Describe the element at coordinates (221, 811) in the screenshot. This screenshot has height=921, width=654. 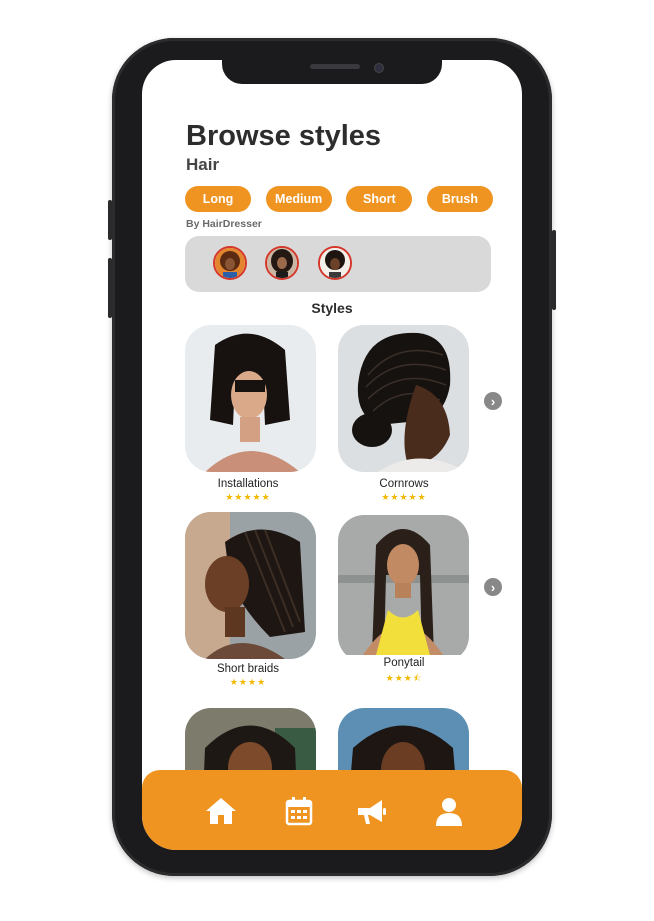
I see `home-icon` at that location.